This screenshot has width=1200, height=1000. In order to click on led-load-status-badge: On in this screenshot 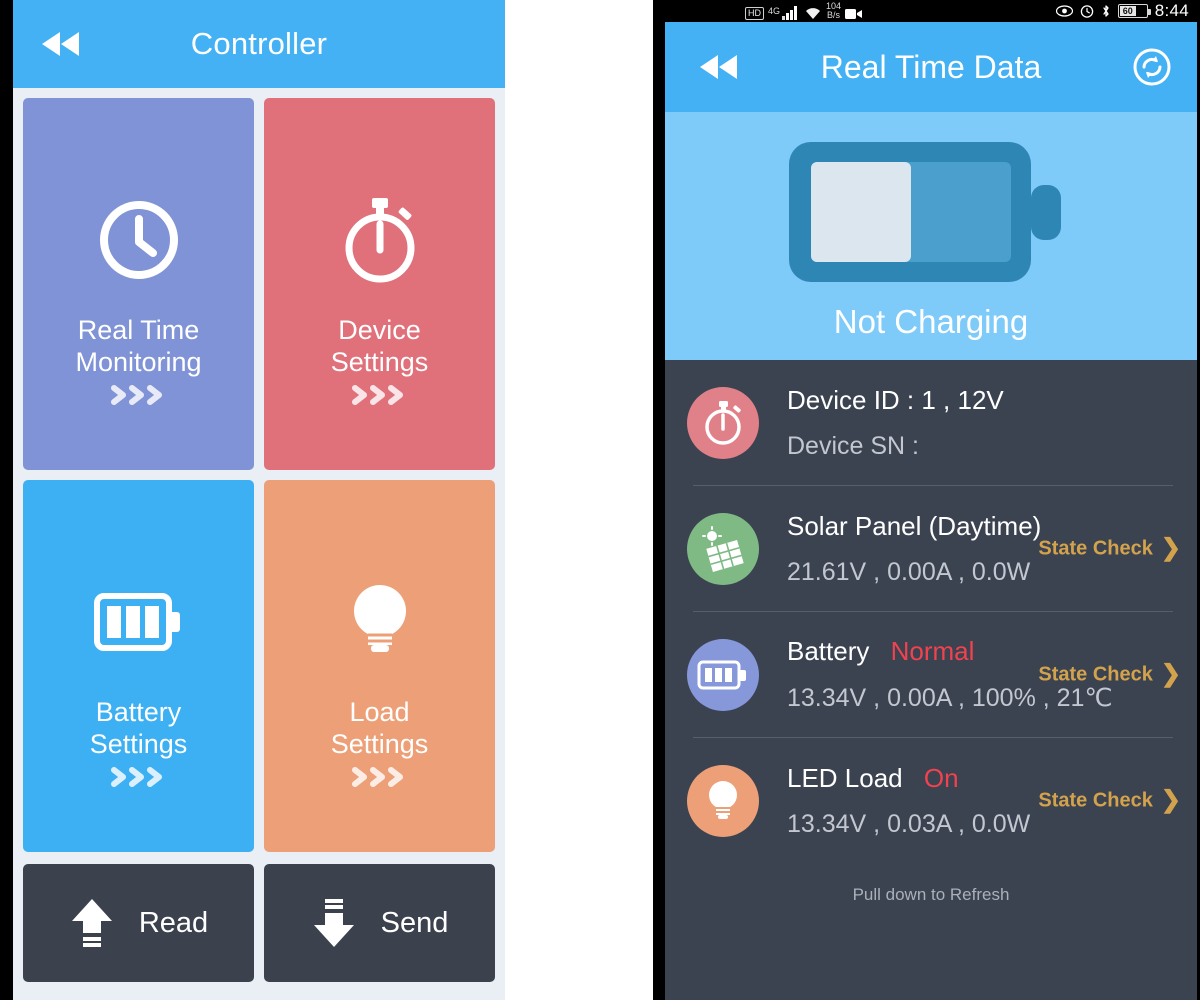, I will do `click(941, 777)`.